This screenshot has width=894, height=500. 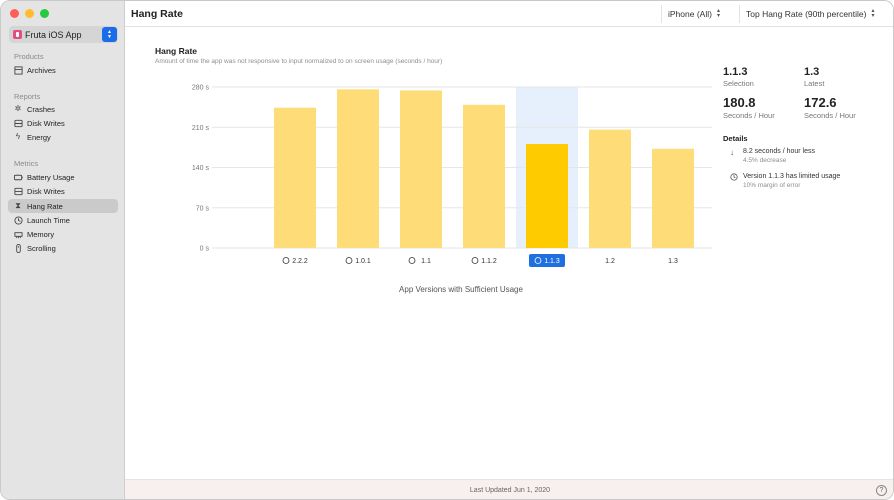 What do you see at coordinates (63, 70) in the screenshot?
I see `sidebar-item-archives: Archives` at bounding box center [63, 70].